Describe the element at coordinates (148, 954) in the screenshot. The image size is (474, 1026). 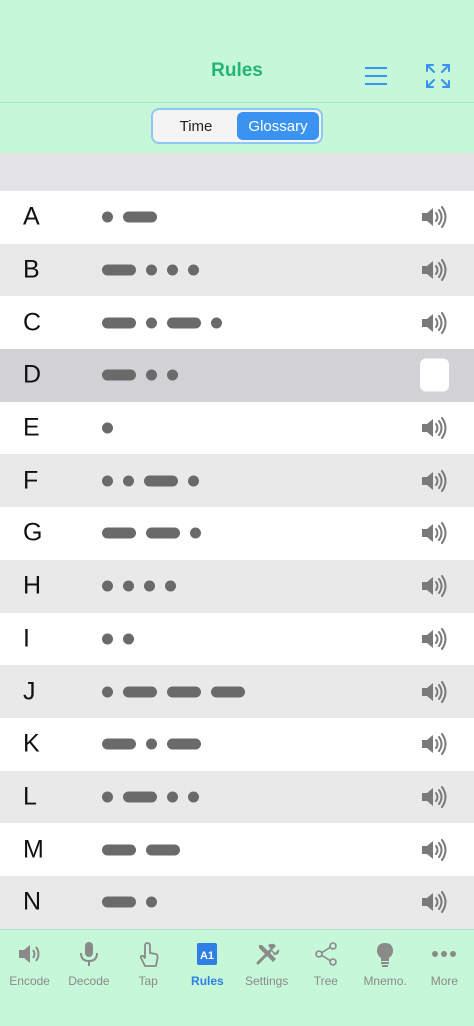
I see `hand-tap-icon` at that location.